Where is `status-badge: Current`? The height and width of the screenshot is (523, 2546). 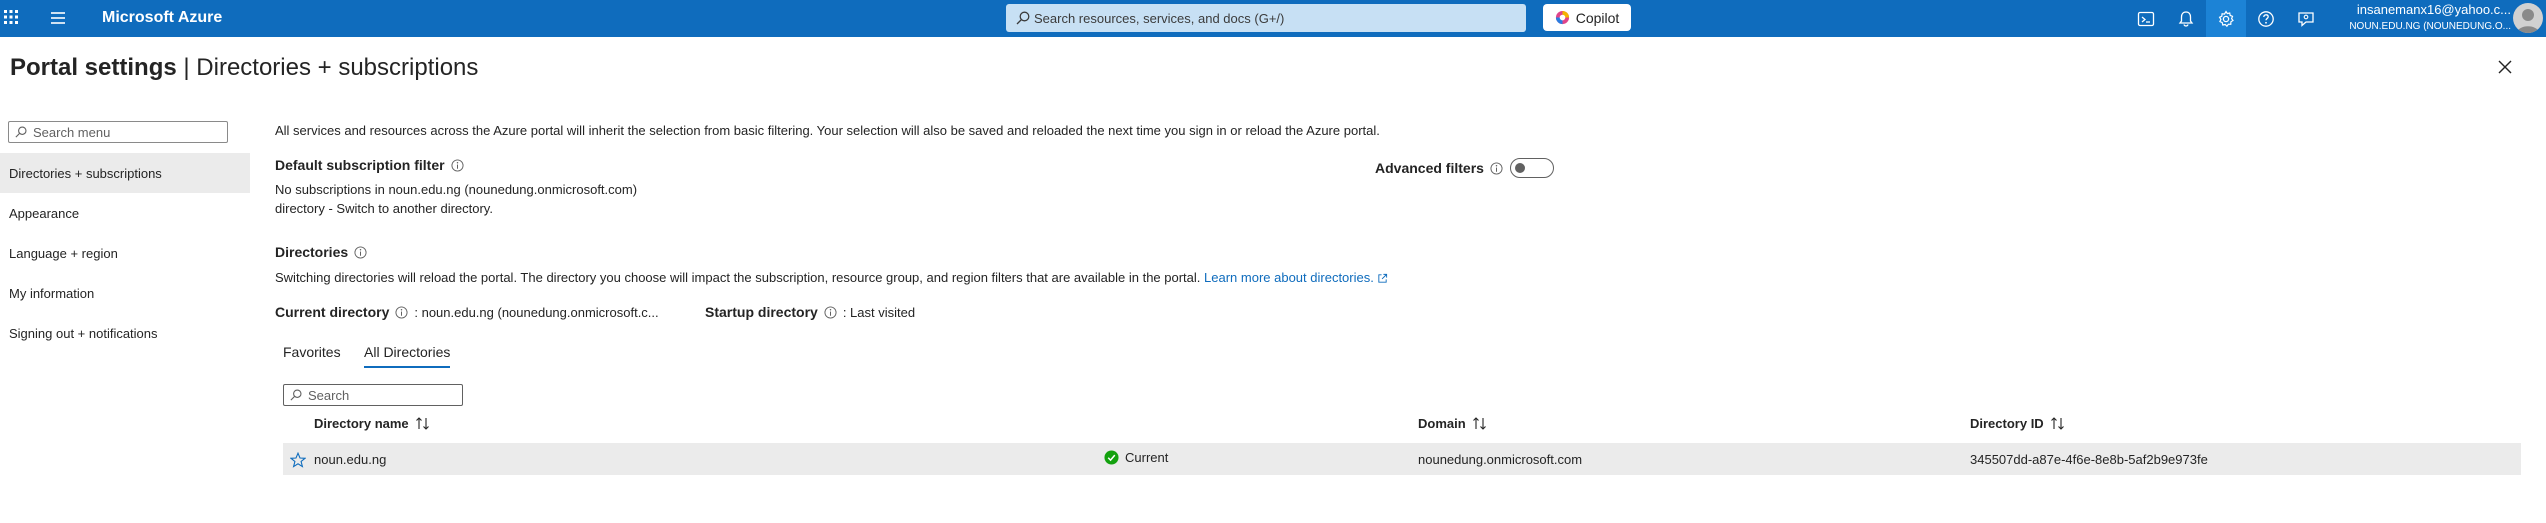
status-badge: Current is located at coordinates (1136, 457).